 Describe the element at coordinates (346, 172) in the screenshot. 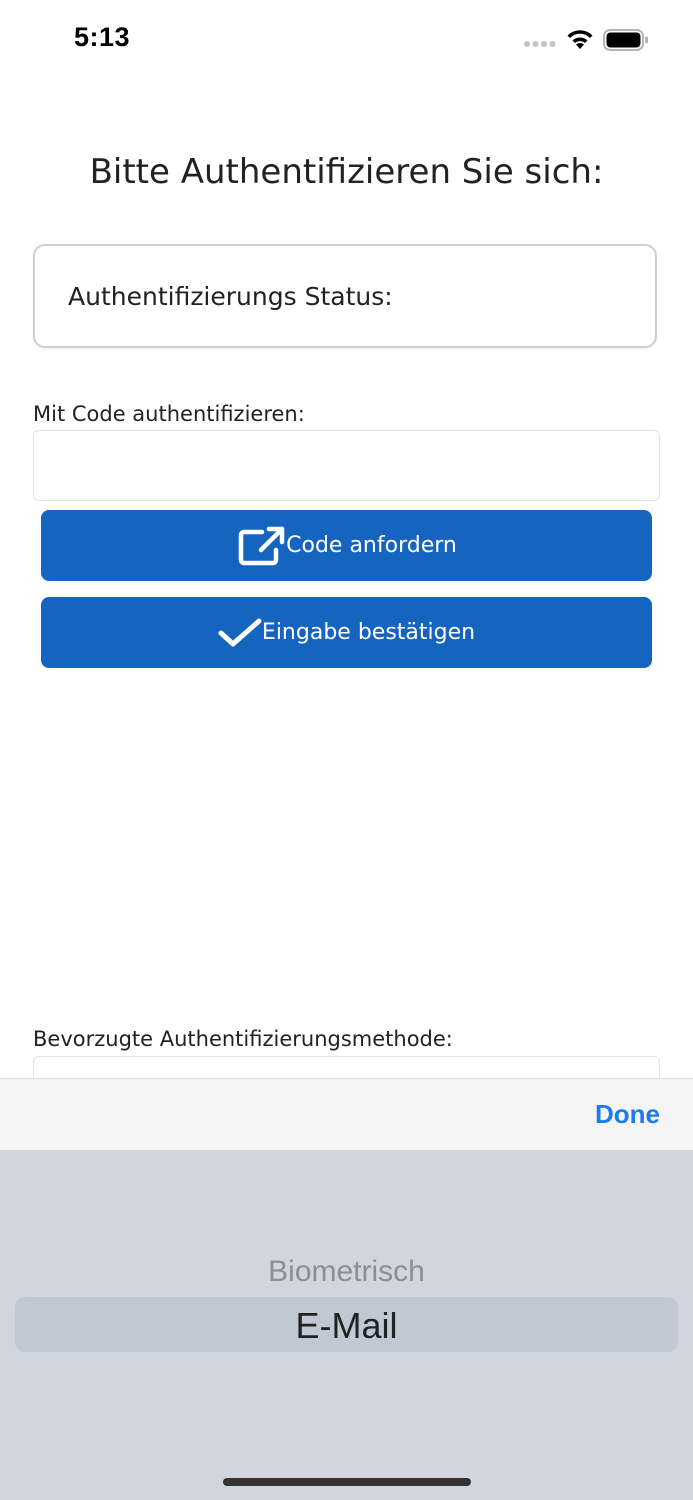

I see `page-title: Bitte Authentifizieren Sie sich:` at that location.